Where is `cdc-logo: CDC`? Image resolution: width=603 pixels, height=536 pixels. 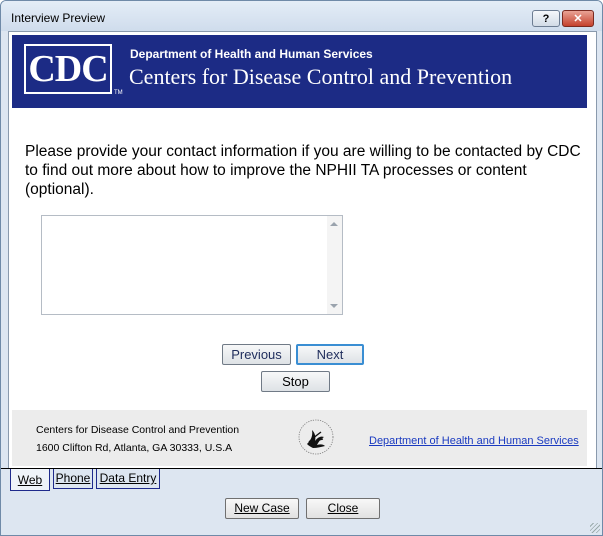
cdc-logo: CDC is located at coordinates (68, 69).